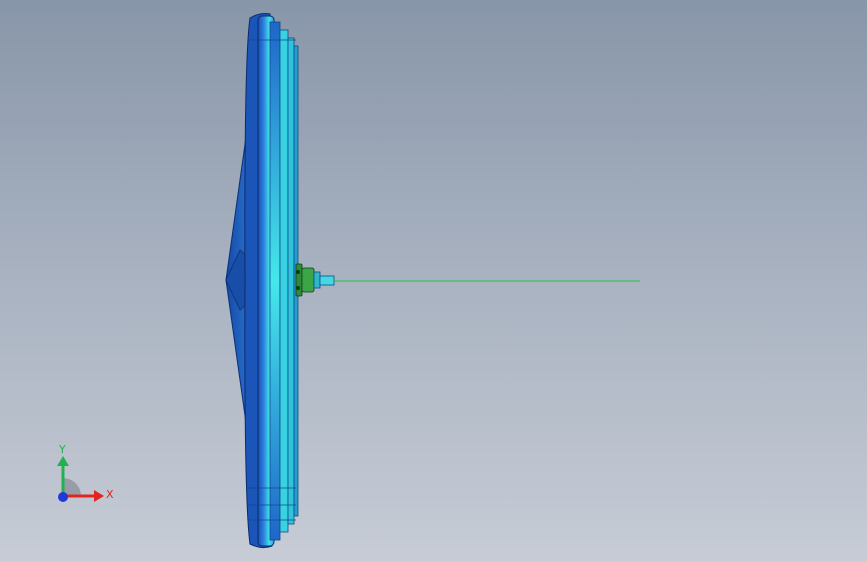  Describe the element at coordinates (275, 281) in the screenshot. I see `wheel-rim-highlight` at that location.